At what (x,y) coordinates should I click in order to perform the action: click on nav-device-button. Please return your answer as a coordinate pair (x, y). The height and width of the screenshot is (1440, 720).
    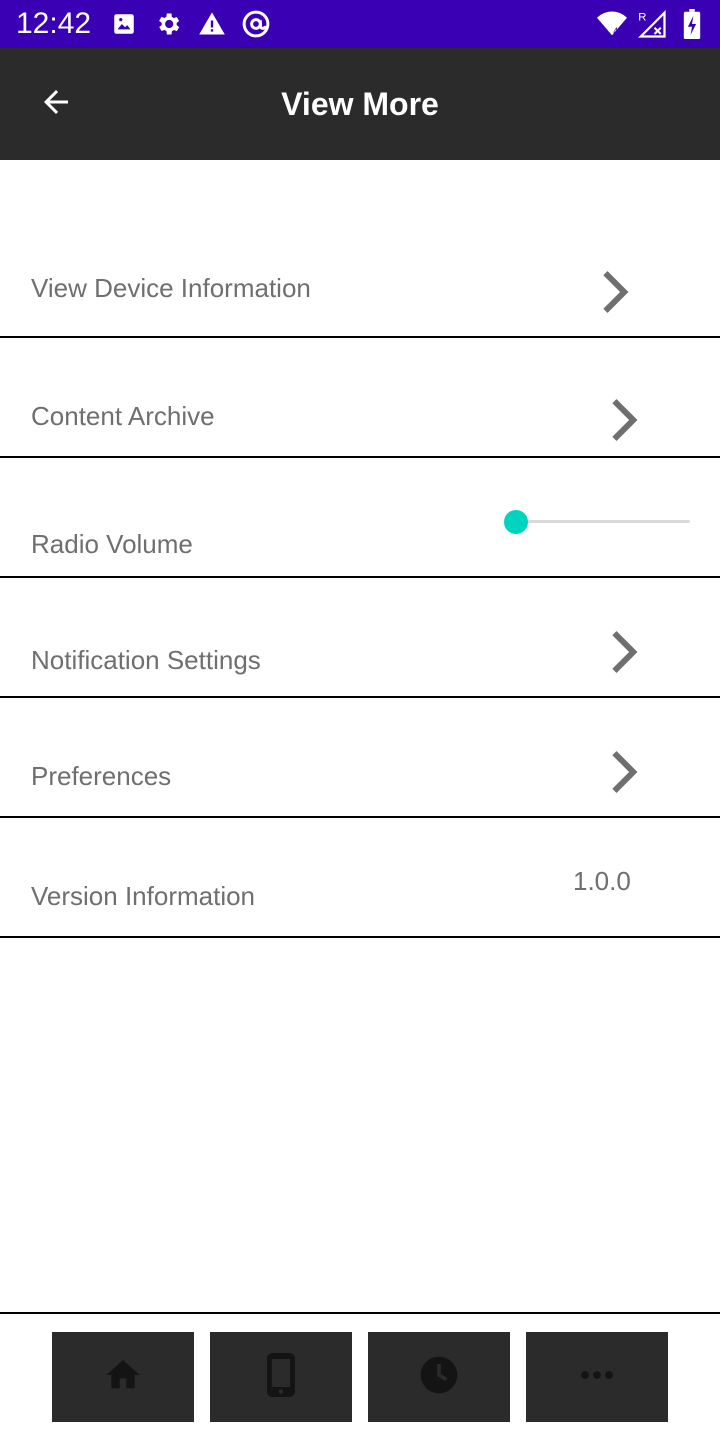
    Looking at the image, I should click on (281, 1377).